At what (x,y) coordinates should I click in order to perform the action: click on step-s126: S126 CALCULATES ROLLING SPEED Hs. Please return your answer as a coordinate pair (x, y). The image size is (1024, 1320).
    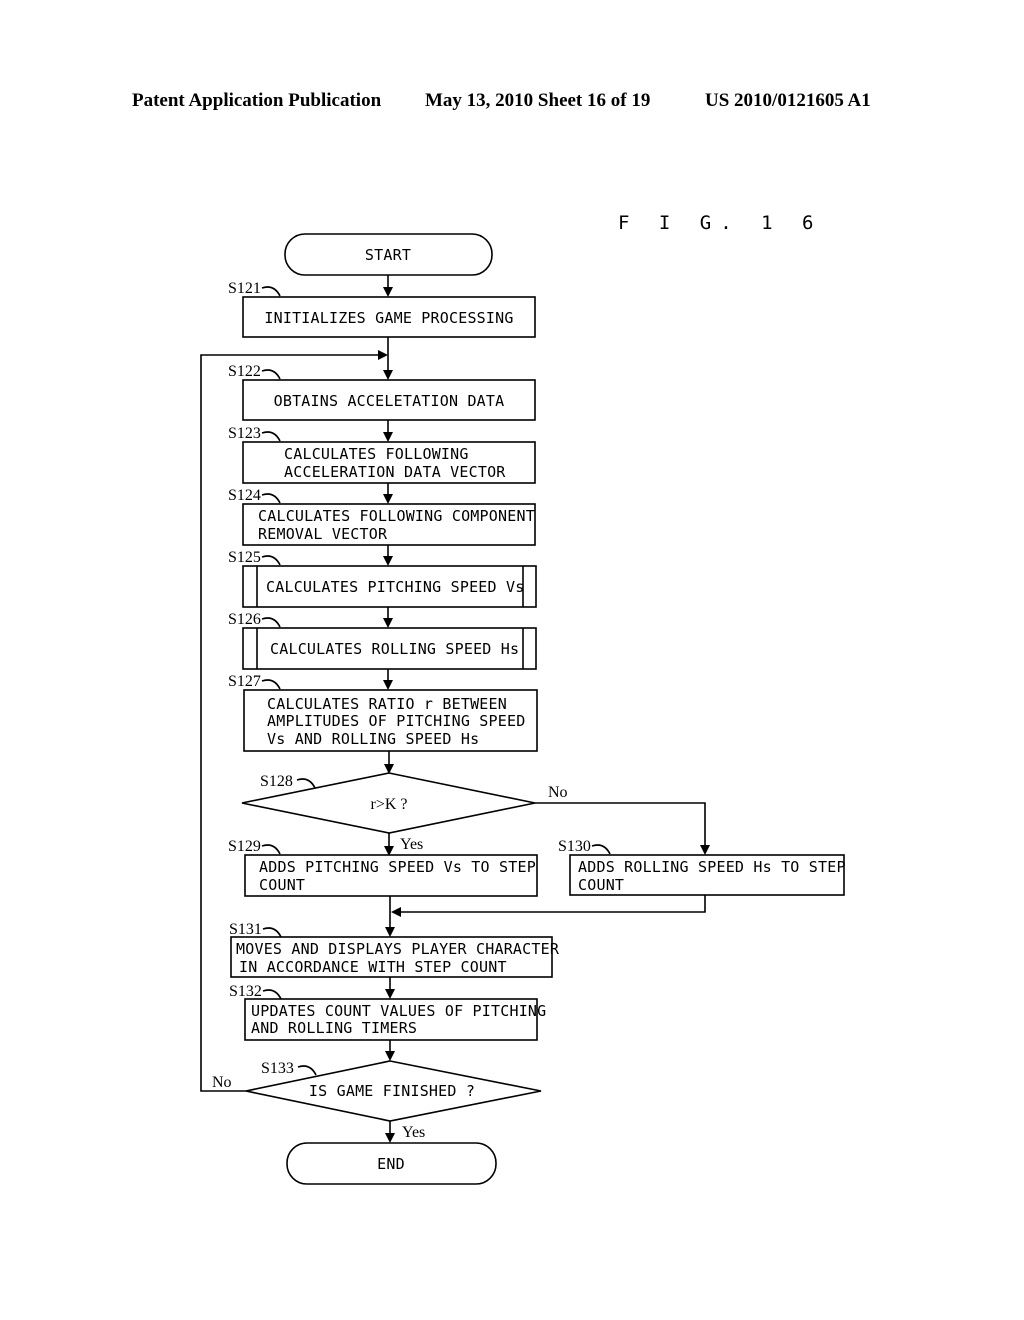
    Looking at the image, I should click on (382, 640).